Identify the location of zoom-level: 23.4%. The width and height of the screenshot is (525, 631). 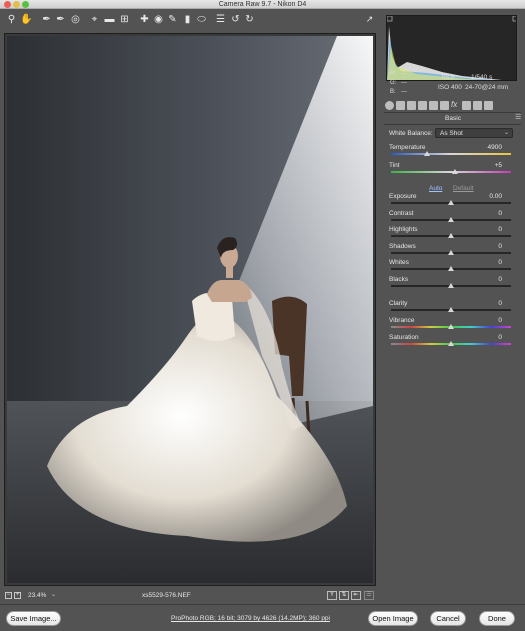
(37, 595).